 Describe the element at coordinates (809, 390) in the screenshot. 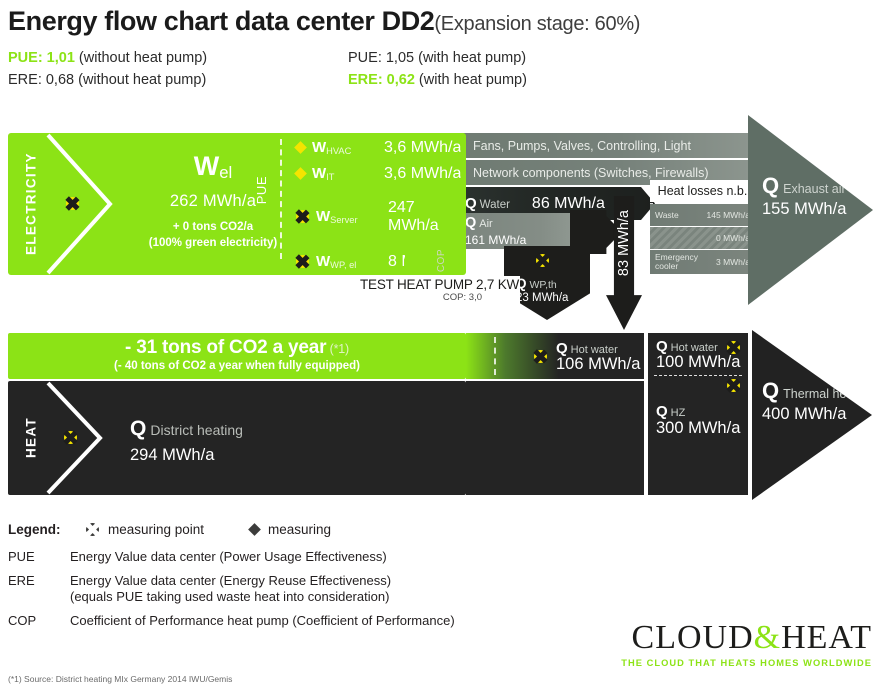

I see `thermal-heat-label: Q Thermal heat` at that location.